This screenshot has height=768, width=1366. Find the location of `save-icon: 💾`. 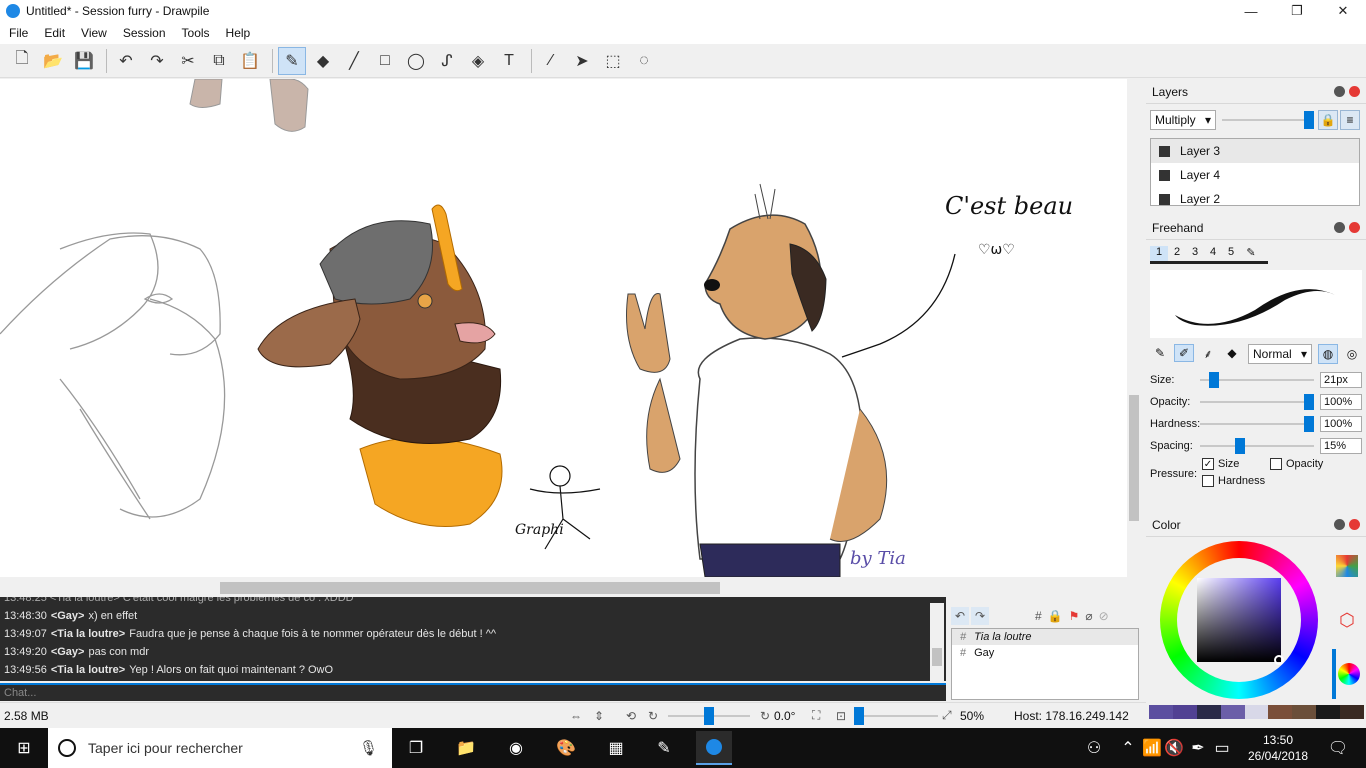

save-icon: 💾 is located at coordinates (84, 61).